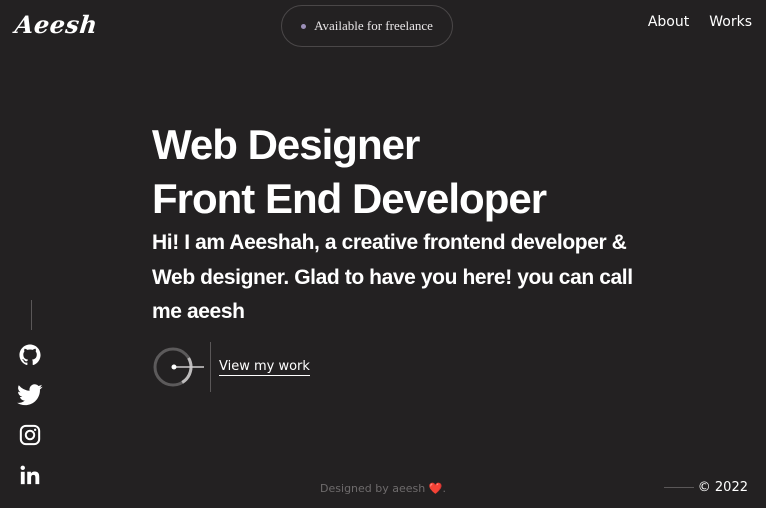  What do you see at coordinates (264, 367) in the screenshot?
I see `view-work-link: View my work` at bounding box center [264, 367].